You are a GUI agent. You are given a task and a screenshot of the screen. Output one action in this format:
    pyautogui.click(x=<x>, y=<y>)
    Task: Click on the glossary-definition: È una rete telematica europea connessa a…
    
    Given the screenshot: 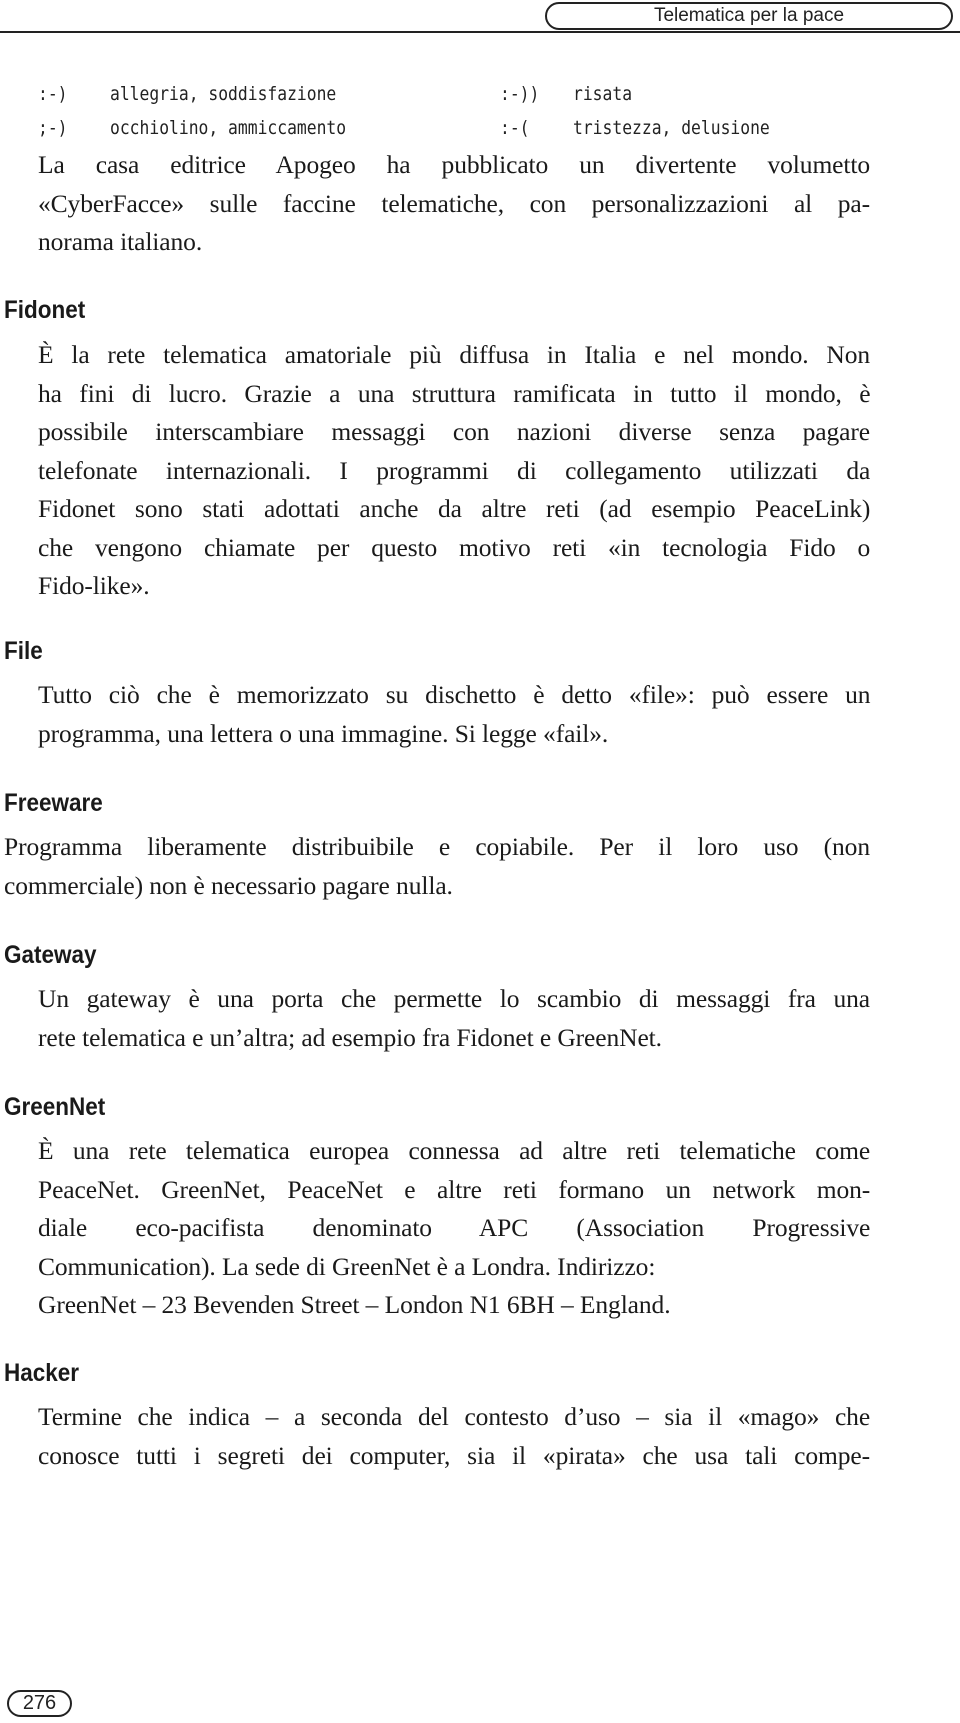 What is the action you would take?
    pyautogui.click(x=454, y=1228)
    